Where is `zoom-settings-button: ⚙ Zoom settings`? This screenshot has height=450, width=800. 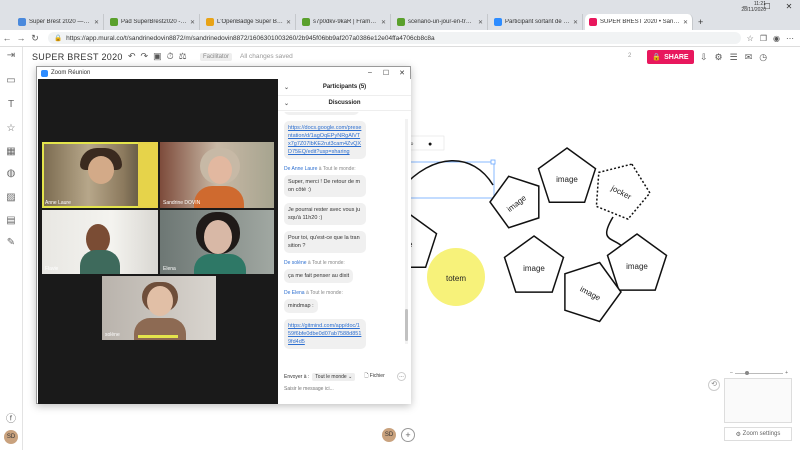
zoom-settings-button: ⚙ Zoom settings is located at coordinates (758, 434).